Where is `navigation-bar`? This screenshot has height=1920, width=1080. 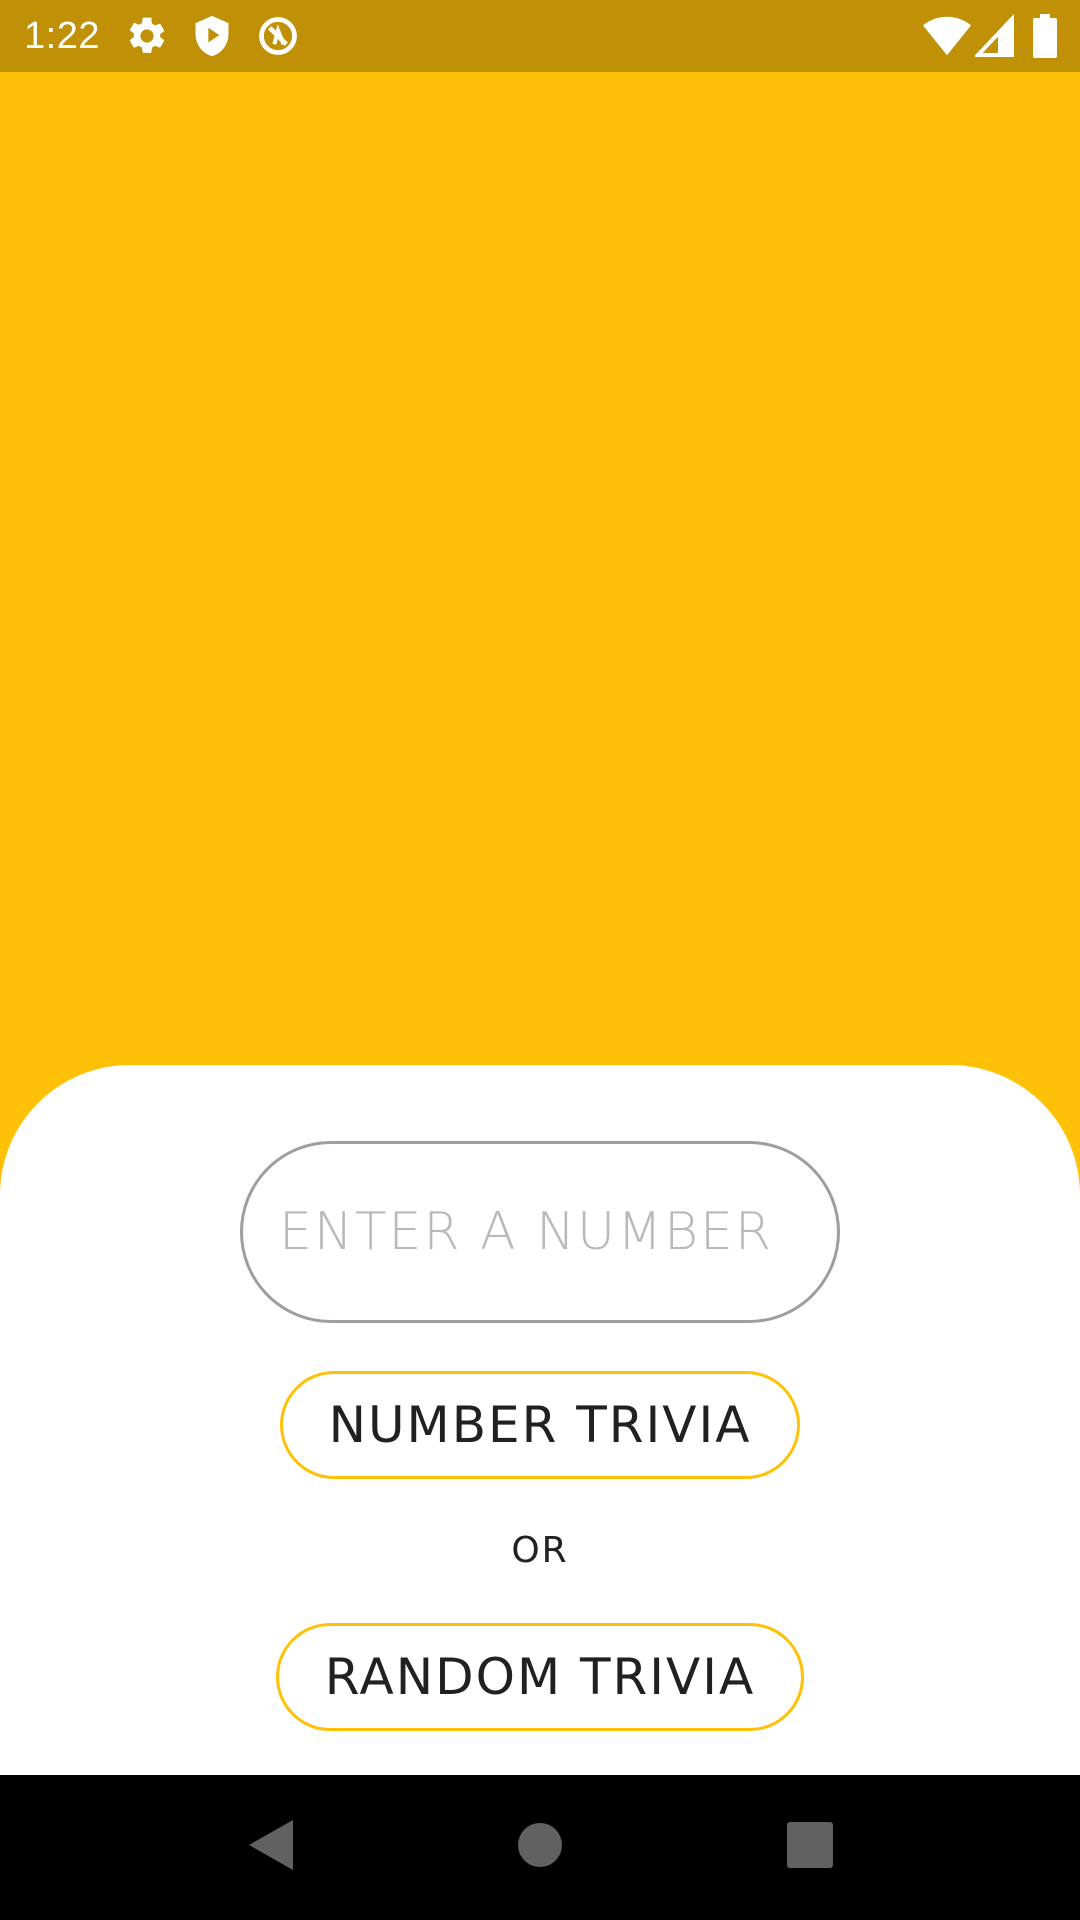
navigation-bar is located at coordinates (540, 1847).